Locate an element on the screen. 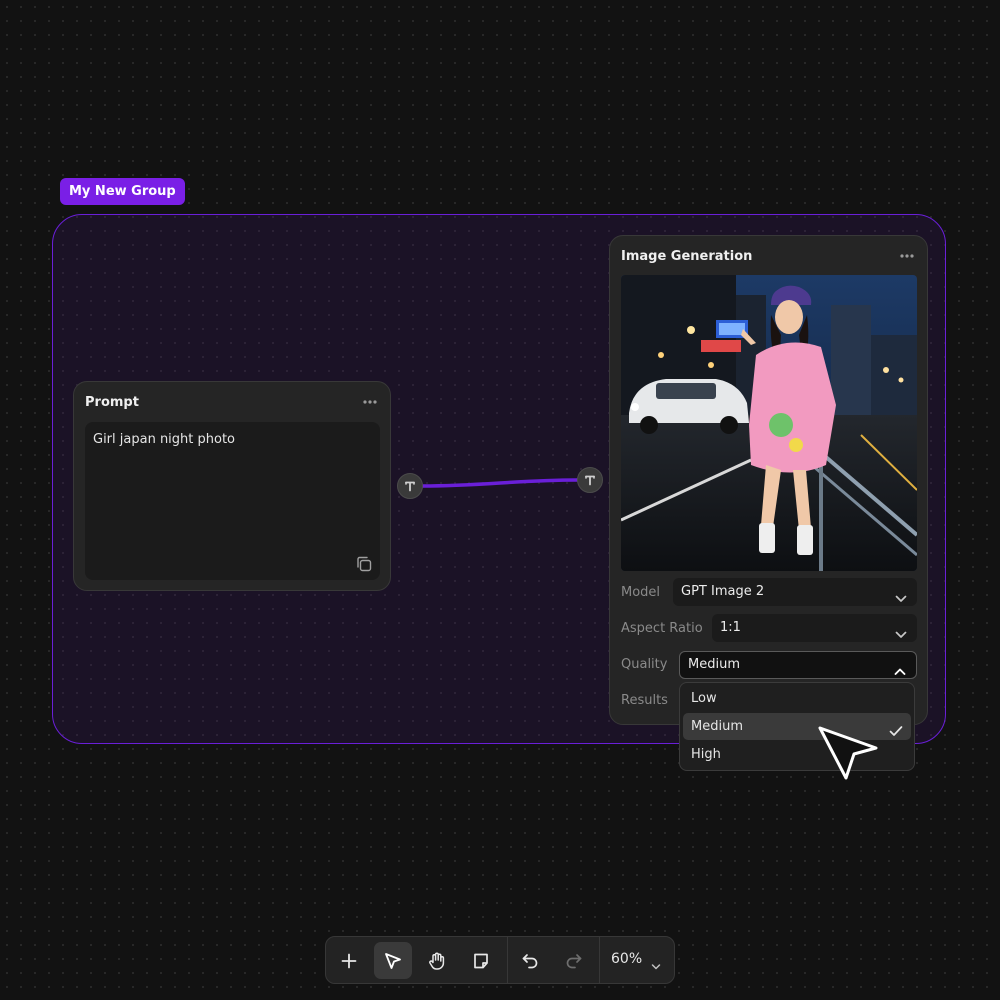  model-label: Model is located at coordinates (641, 592).